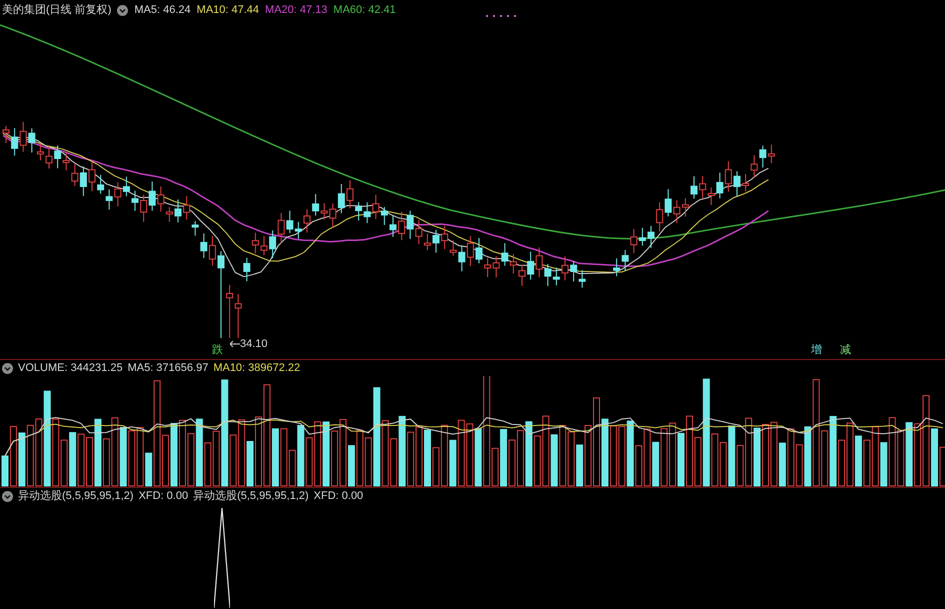 The width and height of the screenshot is (945, 609). I want to click on legend-value: MA20: 47.13, so click(296, 10).